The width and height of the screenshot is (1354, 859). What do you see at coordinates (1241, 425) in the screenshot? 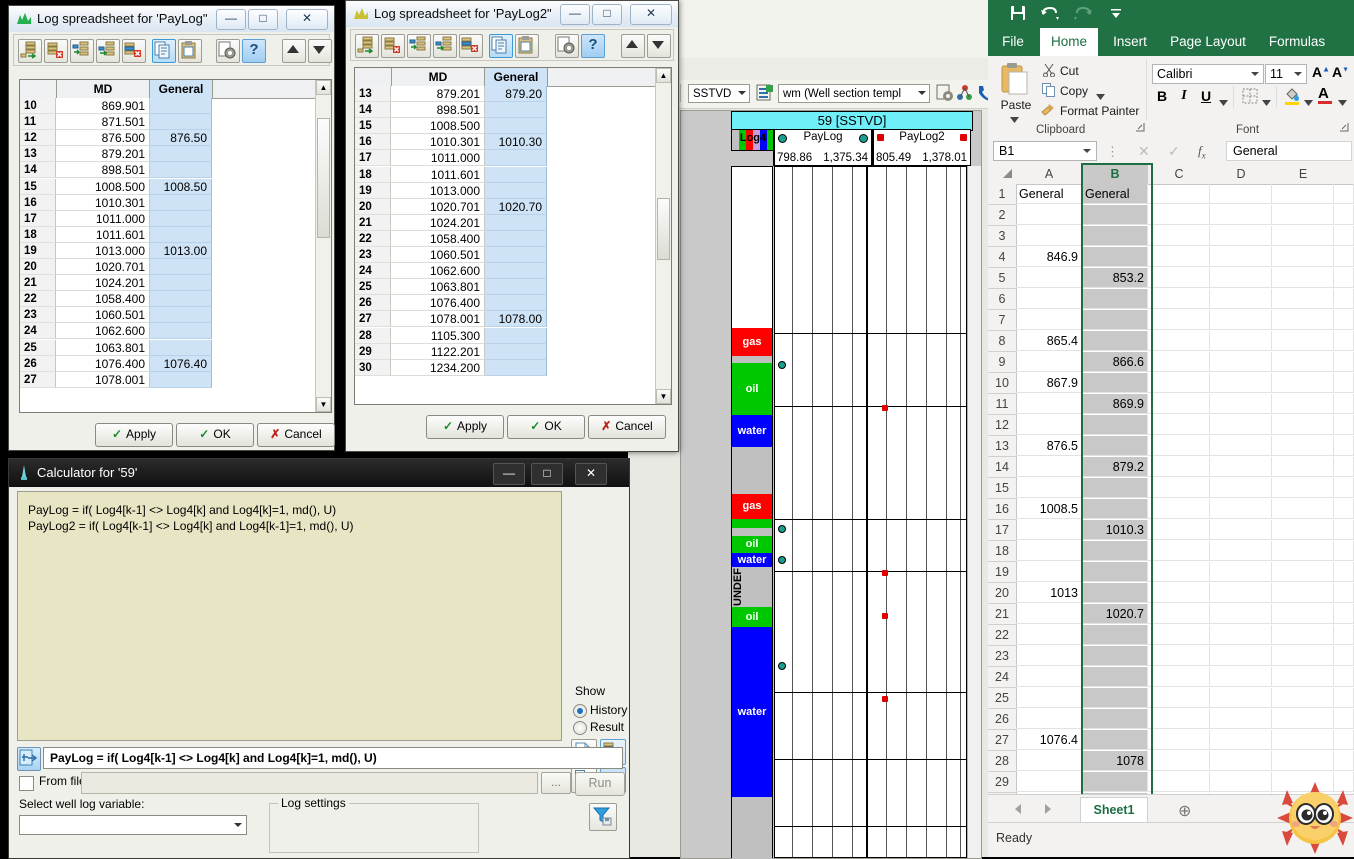
I see `cell-D12` at bounding box center [1241, 425].